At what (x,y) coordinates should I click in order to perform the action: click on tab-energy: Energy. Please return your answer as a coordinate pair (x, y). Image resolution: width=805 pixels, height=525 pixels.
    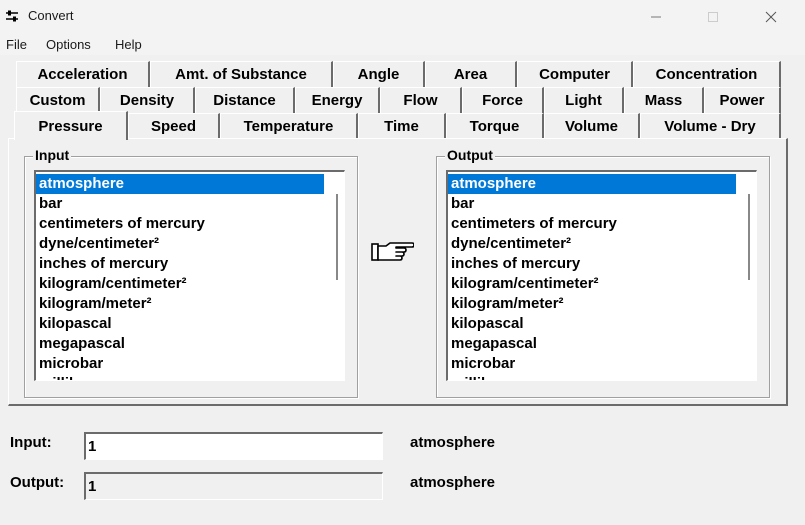
    Looking at the image, I should click on (337, 100).